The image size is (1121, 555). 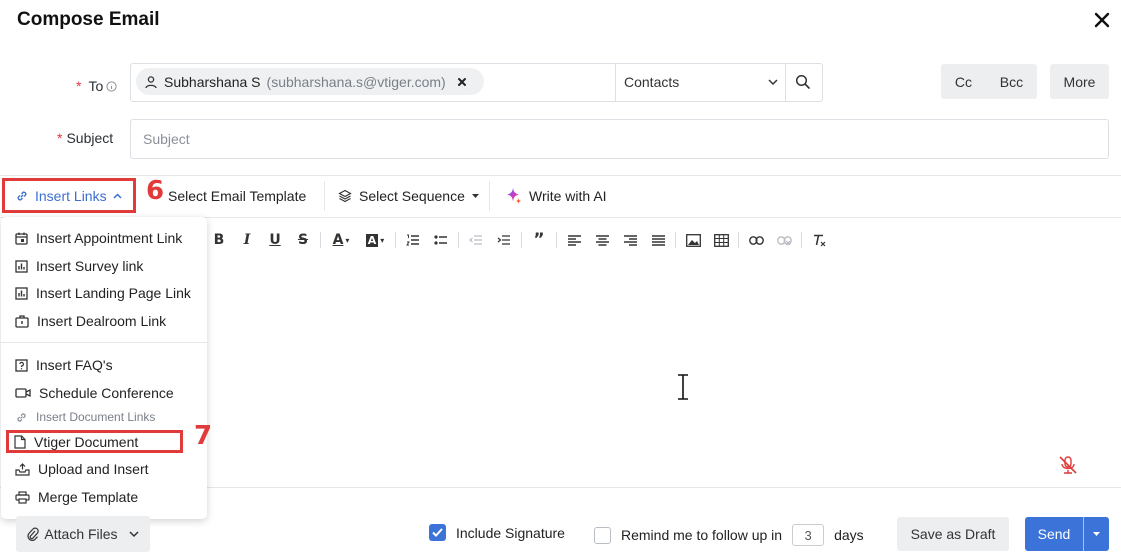 I want to click on menu-item-schedule-conference: Schedule Conference, so click(x=94, y=393).